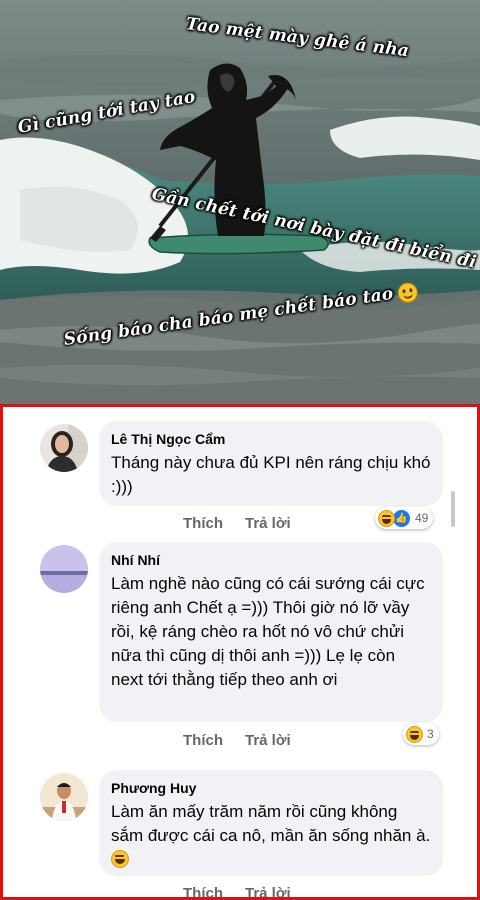  What do you see at coordinates (453, 509) in the screenshot?
I see `scrollbar-thumb` at bounding box center [453, 509].